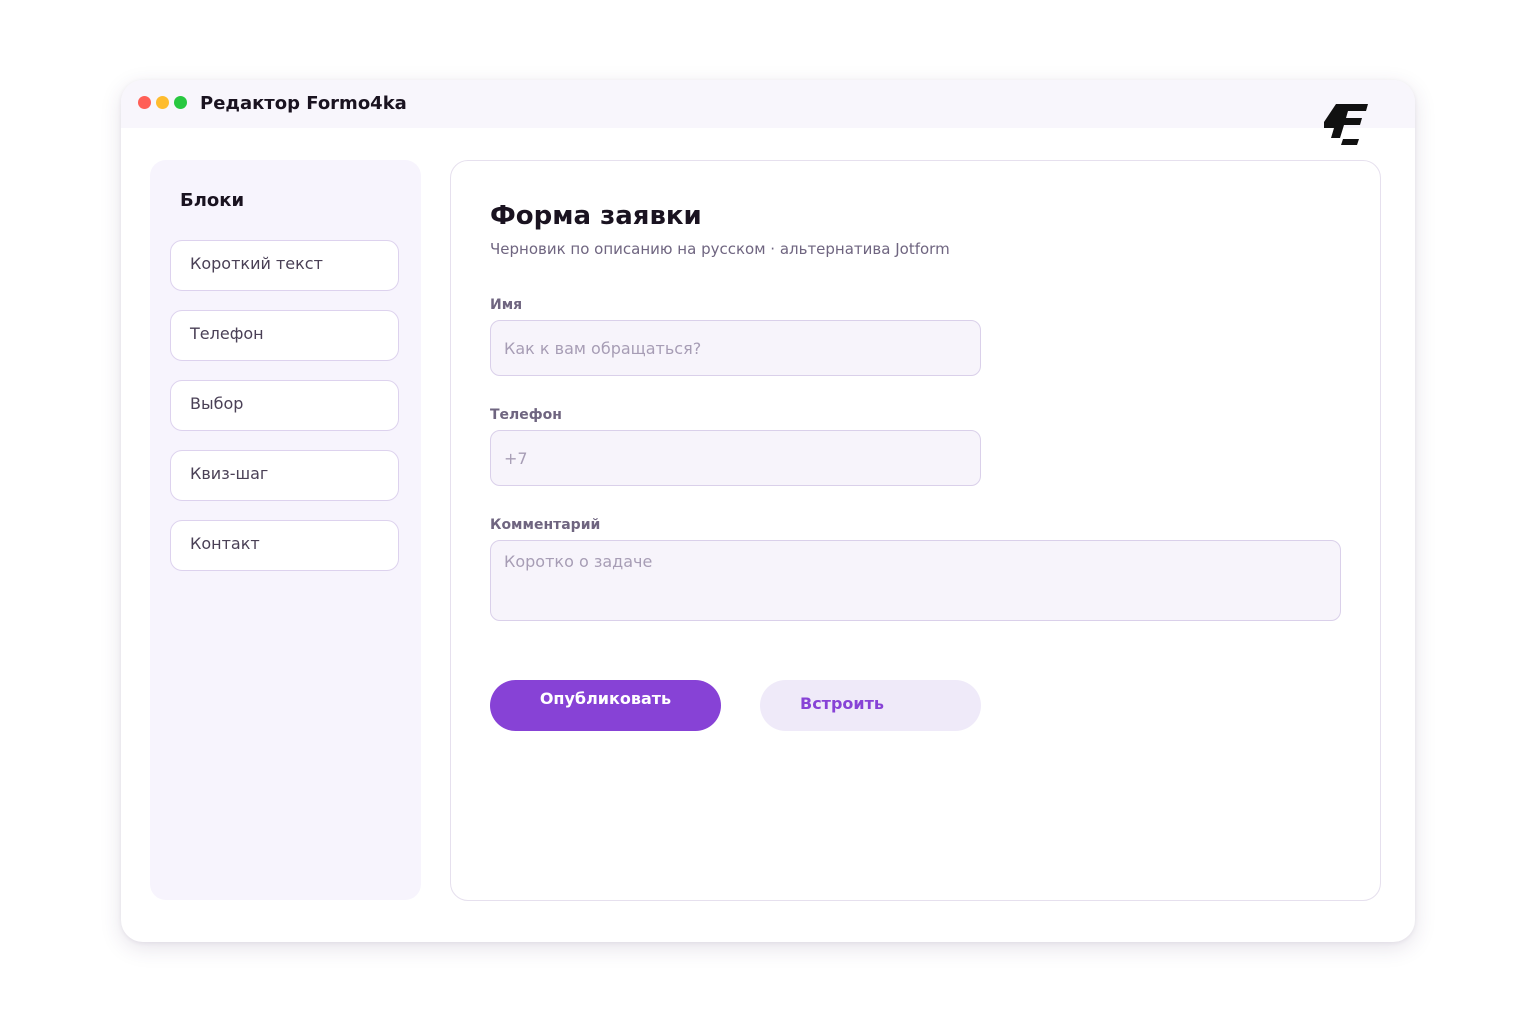 Image resolution: width=1536 pixels, height=1024 pixels. I want to click on embed-button-label: Встроить, so click(842, 703).